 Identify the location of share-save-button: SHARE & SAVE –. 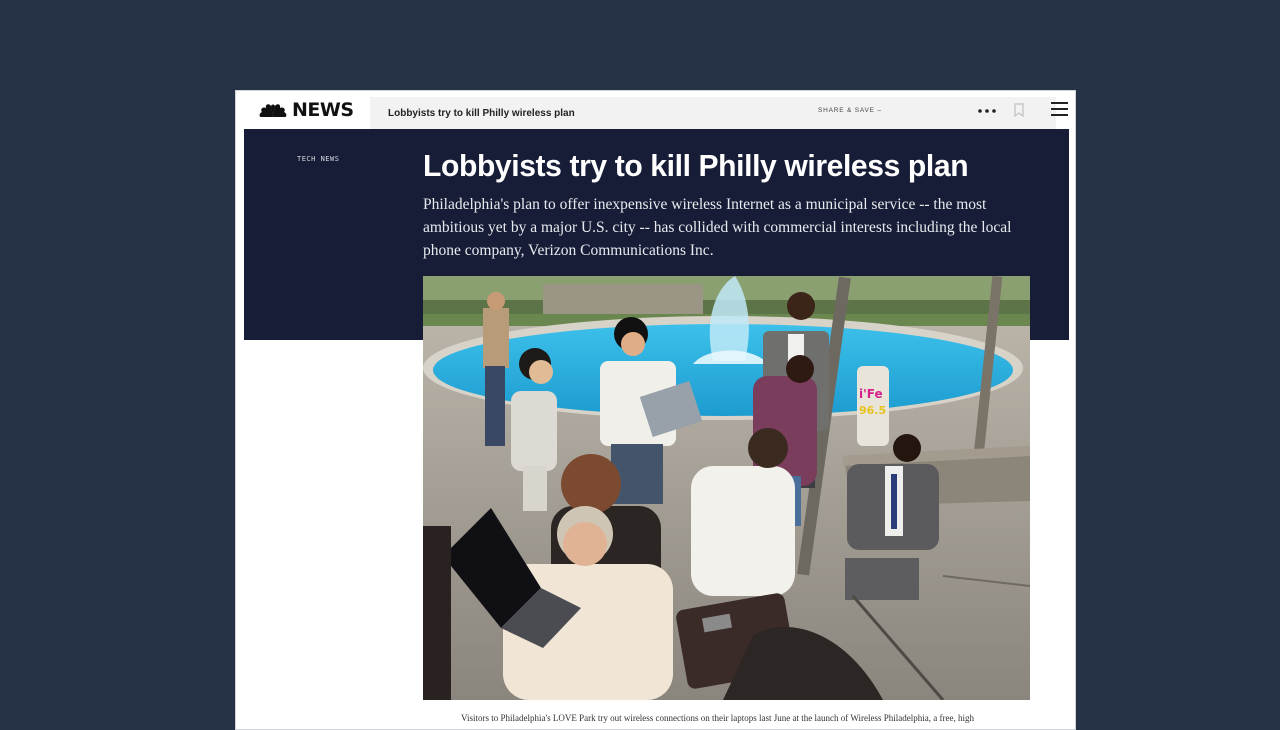
(850, 110).